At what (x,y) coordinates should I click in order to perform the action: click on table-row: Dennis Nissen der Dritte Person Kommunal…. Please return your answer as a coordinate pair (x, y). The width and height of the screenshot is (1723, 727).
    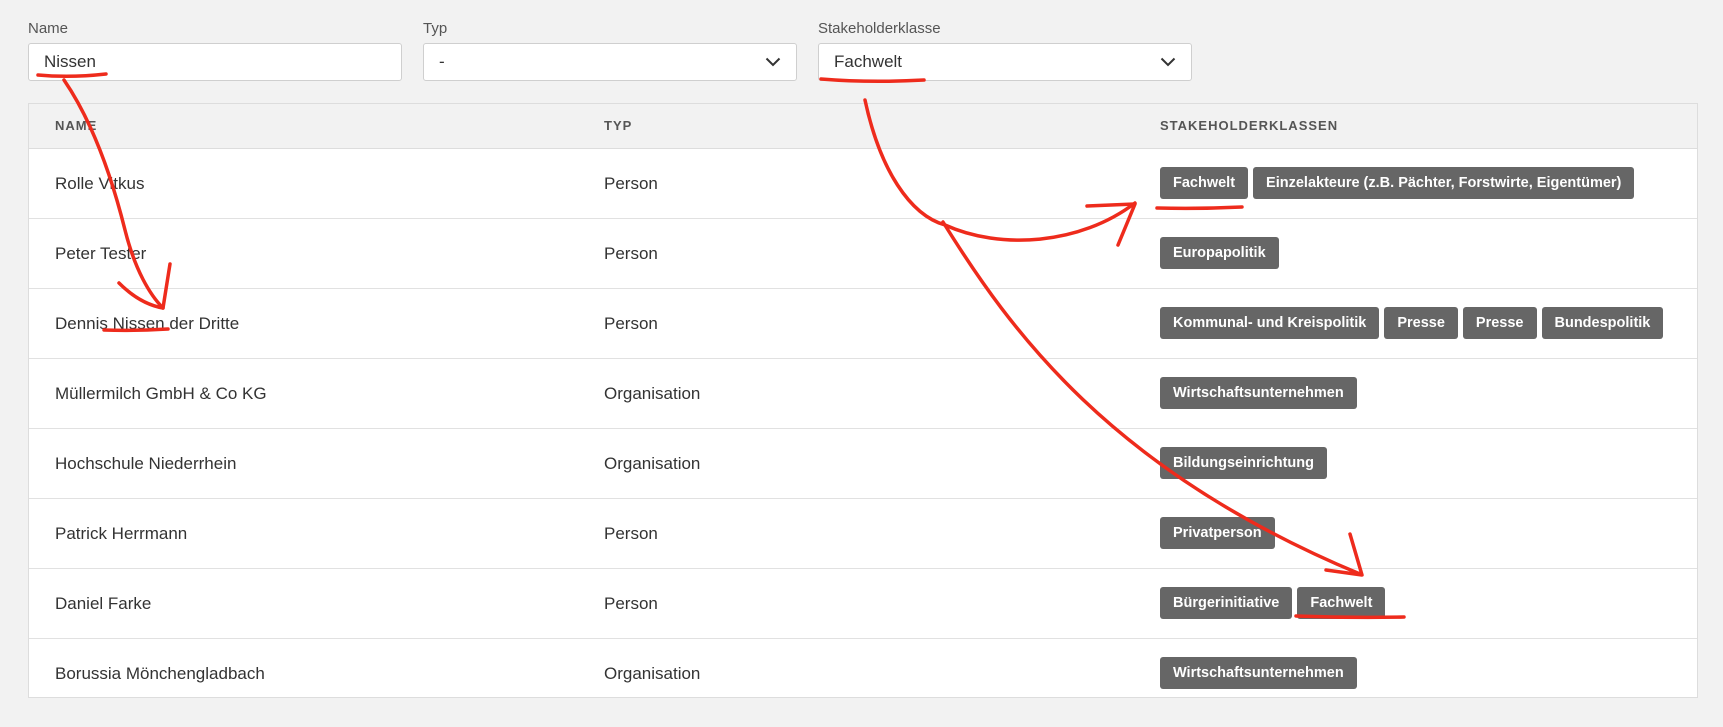
    Looking at the image, I should click on (863, 324).